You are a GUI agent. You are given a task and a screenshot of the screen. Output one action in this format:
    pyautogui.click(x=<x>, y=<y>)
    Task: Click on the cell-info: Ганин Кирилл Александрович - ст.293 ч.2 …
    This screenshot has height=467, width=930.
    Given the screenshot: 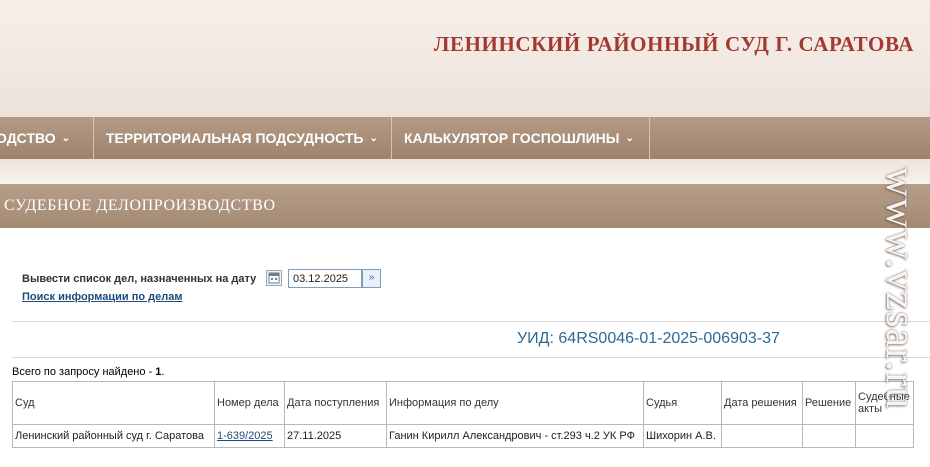 What is the action you would take?
    pyautogui.click(x=515, y=436)
    